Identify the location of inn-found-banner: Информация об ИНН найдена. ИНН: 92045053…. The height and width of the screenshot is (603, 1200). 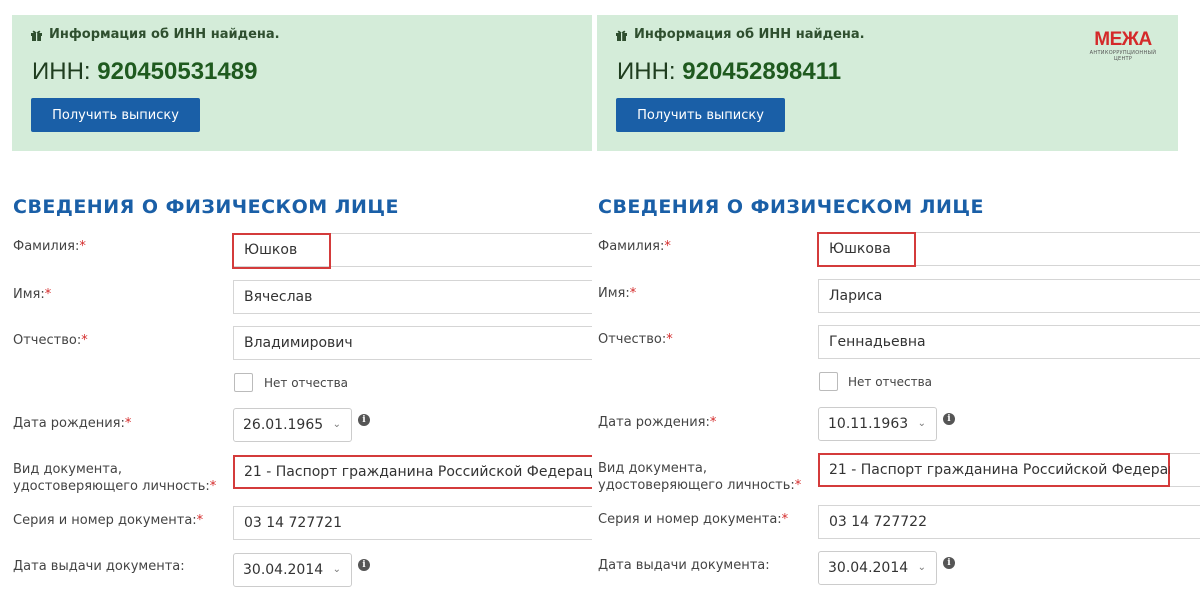
(302, 83).